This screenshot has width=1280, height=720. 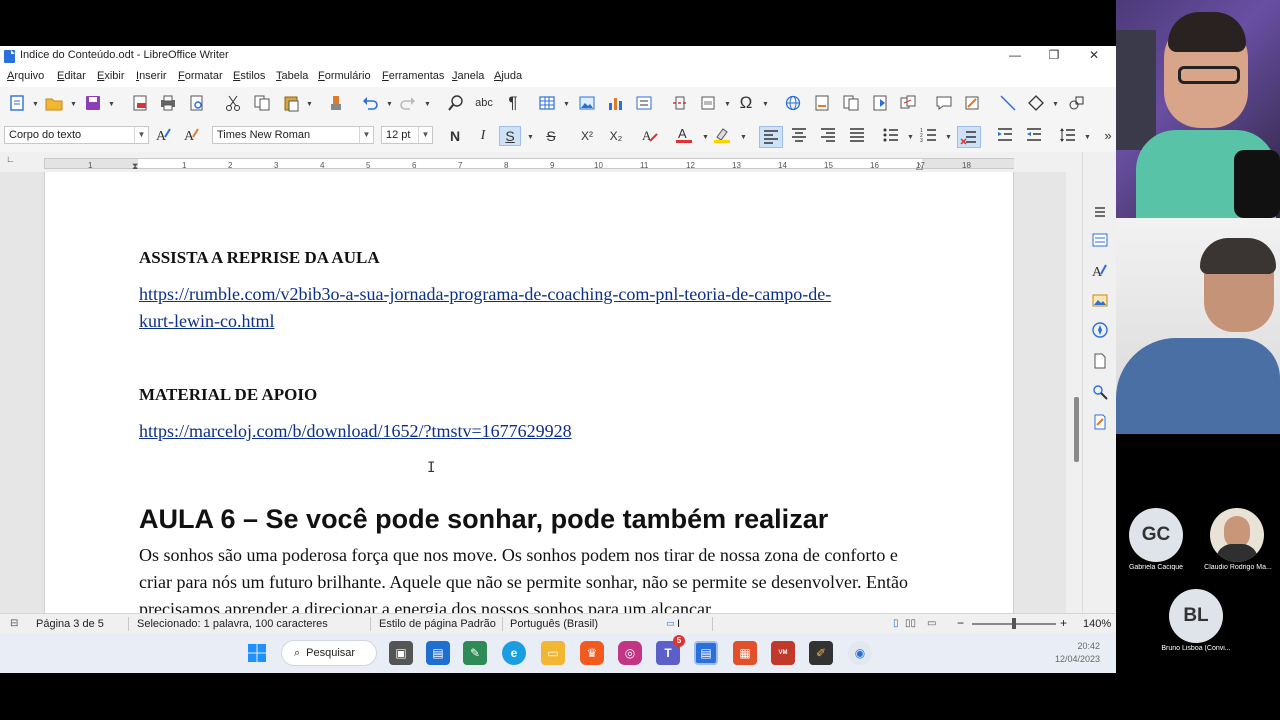 What do you see at coordinates (944, 103) in the screenshot?
I see `comment-icon` at bounding box center [944, 103].